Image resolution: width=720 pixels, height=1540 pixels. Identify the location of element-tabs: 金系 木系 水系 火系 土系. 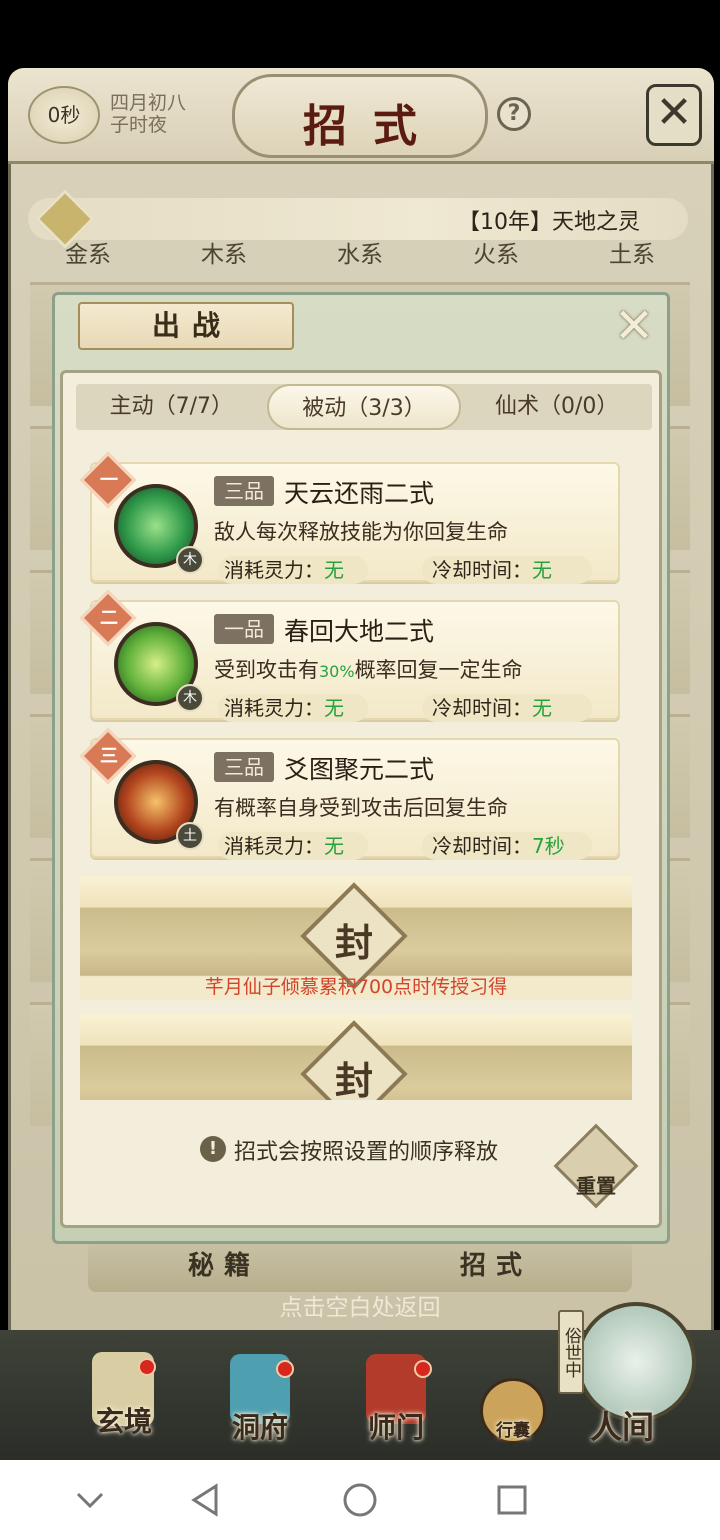
(360, 255).